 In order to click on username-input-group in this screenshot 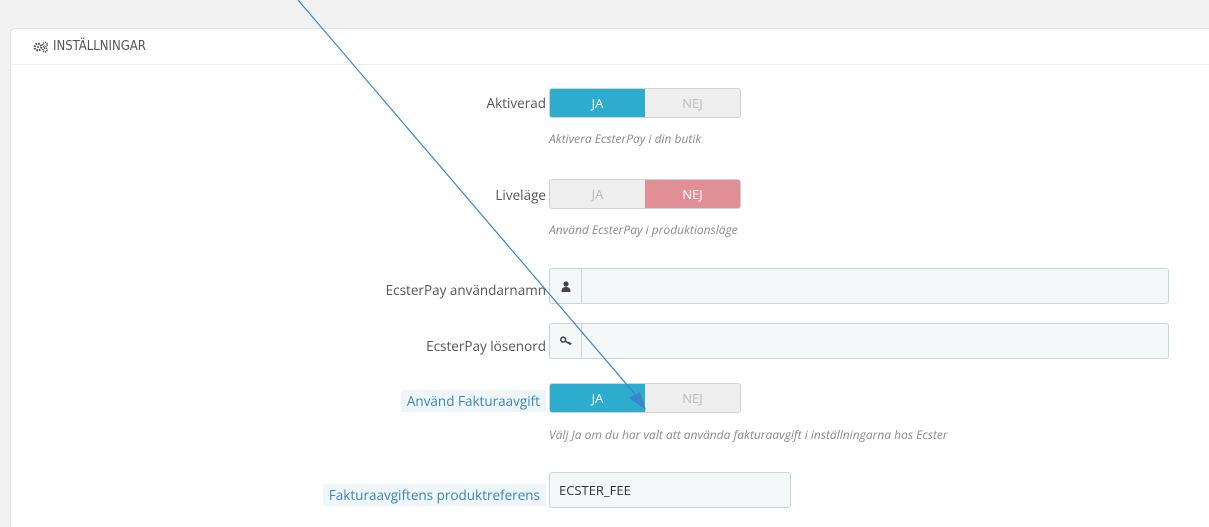, I will do `click(859, 286)`.